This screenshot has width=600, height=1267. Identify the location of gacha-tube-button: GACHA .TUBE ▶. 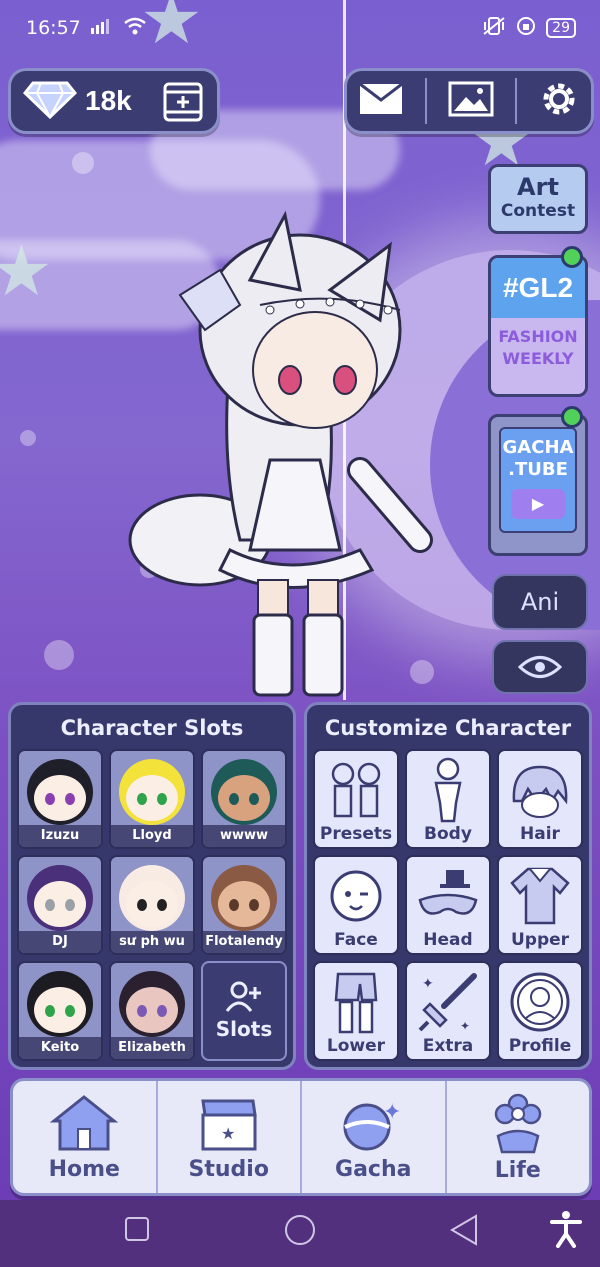
(538, 485).